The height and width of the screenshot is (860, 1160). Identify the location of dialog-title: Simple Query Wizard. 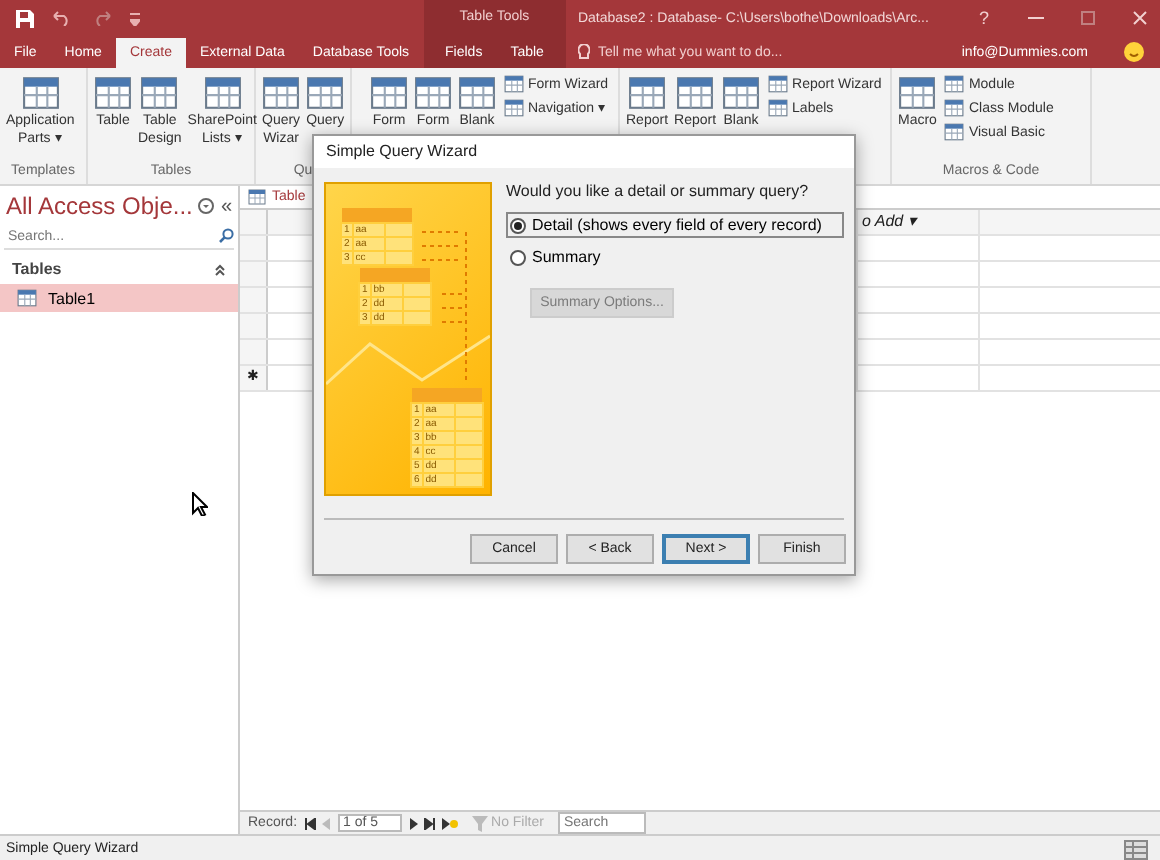
(584, 152).